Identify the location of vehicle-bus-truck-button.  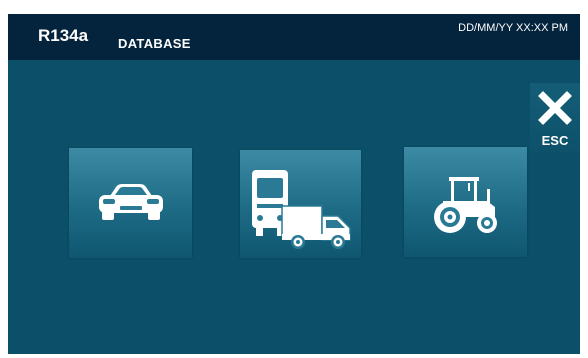
(300, 204).